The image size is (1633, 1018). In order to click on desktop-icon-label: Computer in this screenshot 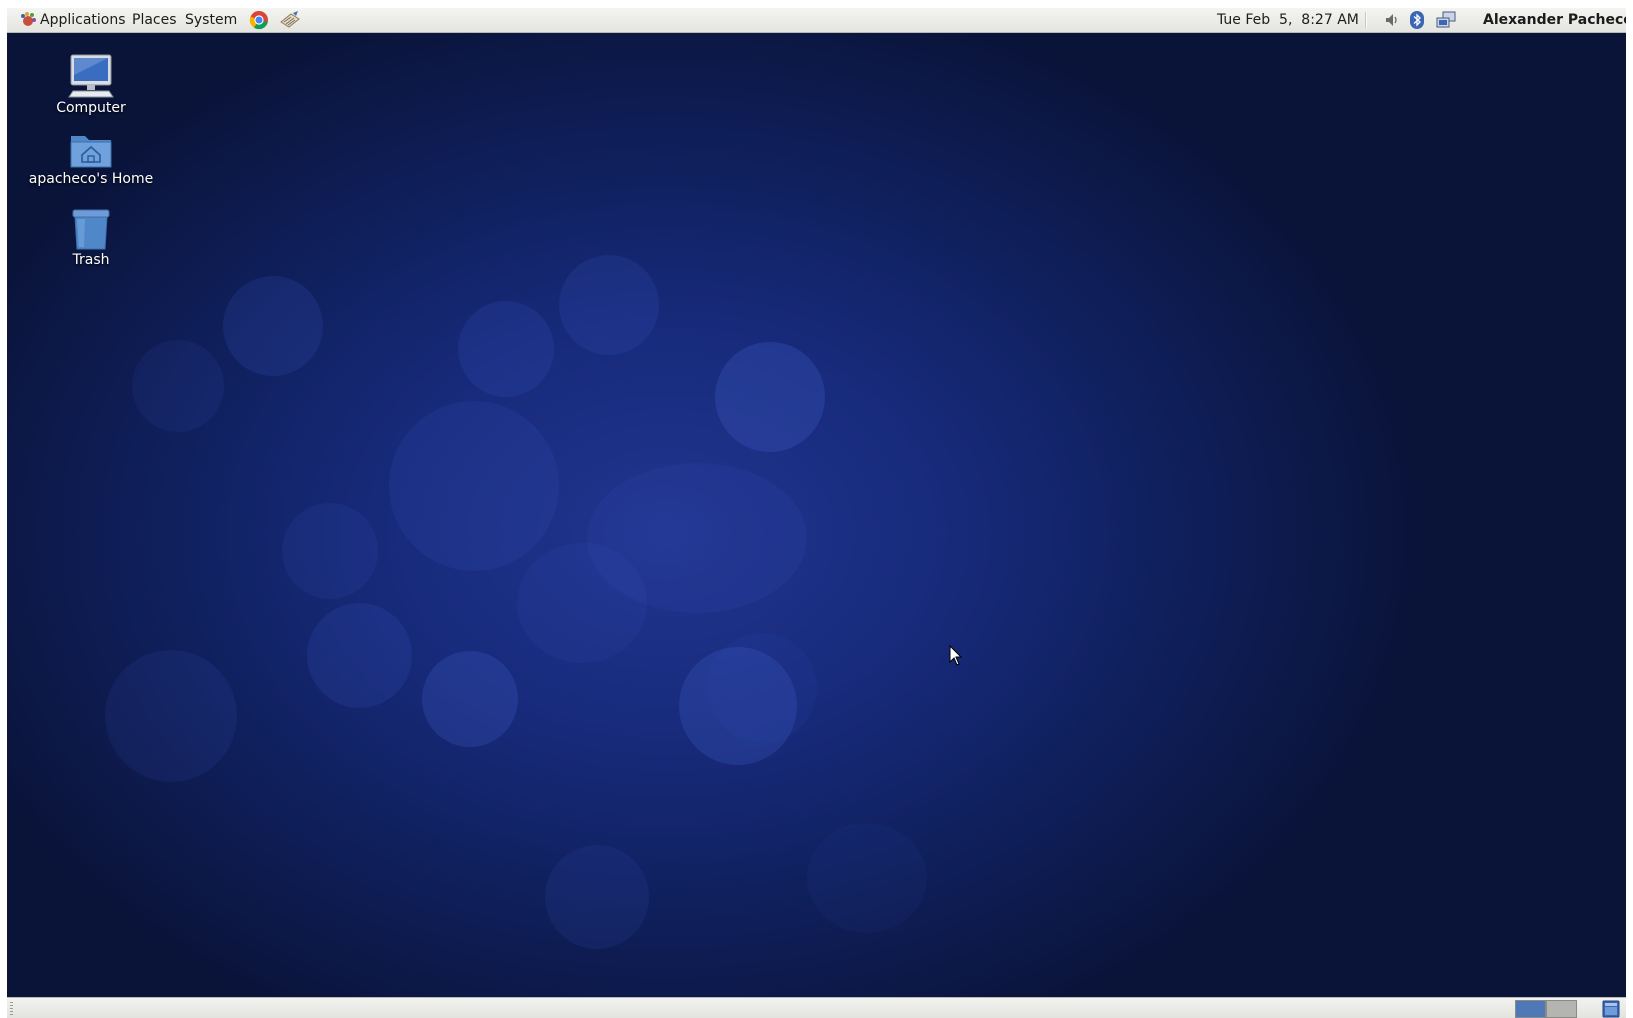, I will do `click(91, 108)`.